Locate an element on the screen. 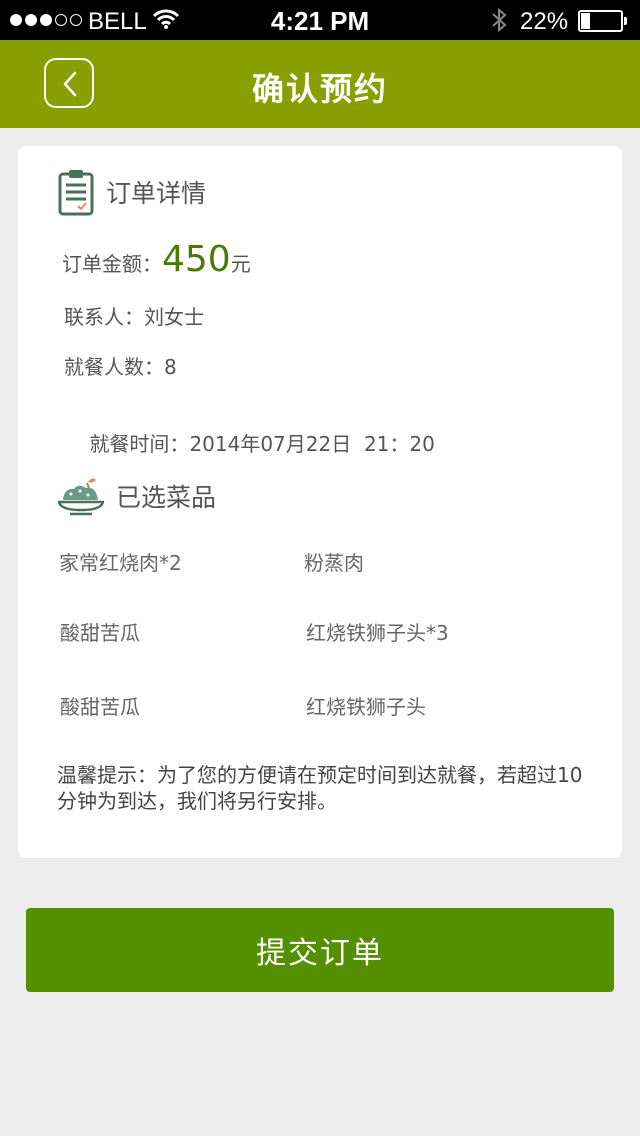 Image resolution: width=640 pixels, height=1136 pixels. contact-label: 联系人： is located at coordinates (104, 317).